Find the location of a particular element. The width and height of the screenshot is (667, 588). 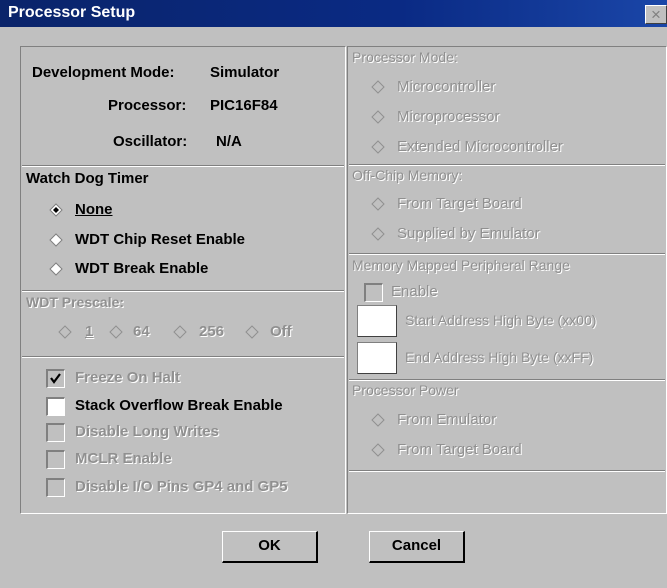

dev-mode-value: Simulator is located at coordinates (245, 72).